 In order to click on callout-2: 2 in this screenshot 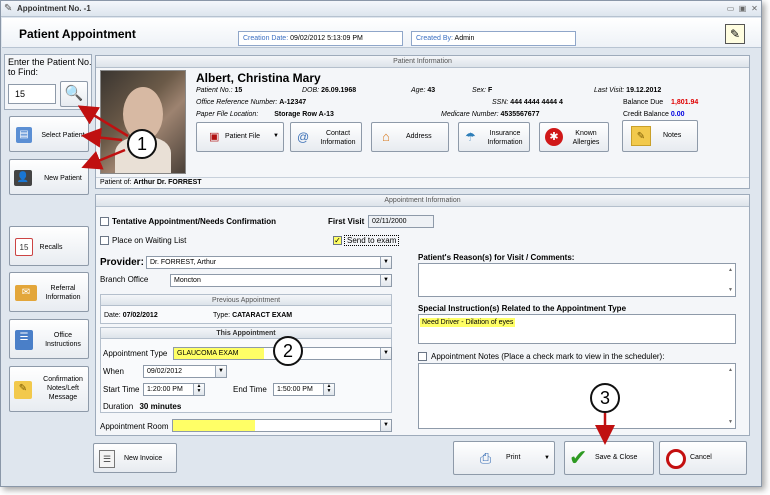, I will do `click(288, 351)`.